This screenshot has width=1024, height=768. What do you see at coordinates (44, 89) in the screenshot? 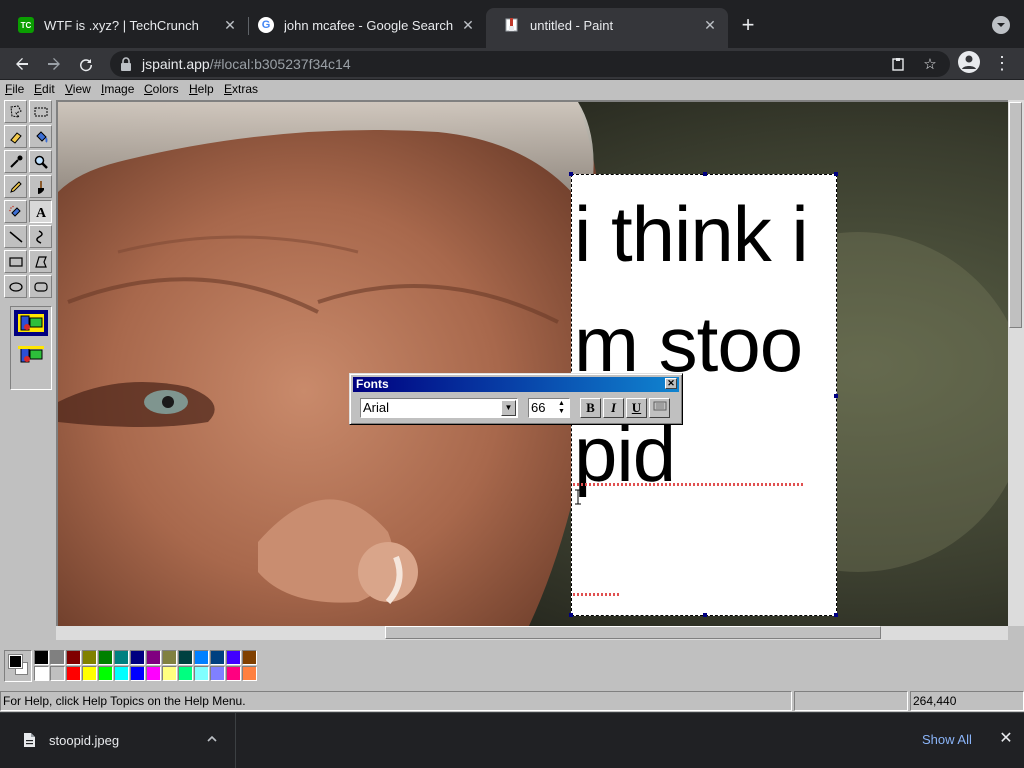
I see `menu-edit: Edit` at bounding box center [44, 89].